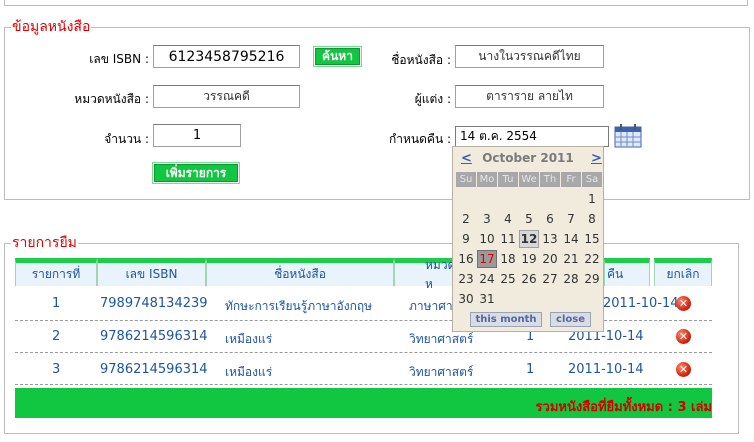 Image resolution: width=754 pixels, height=442 pixels. I want to click on calendar-day: 20, so click(550, 259).